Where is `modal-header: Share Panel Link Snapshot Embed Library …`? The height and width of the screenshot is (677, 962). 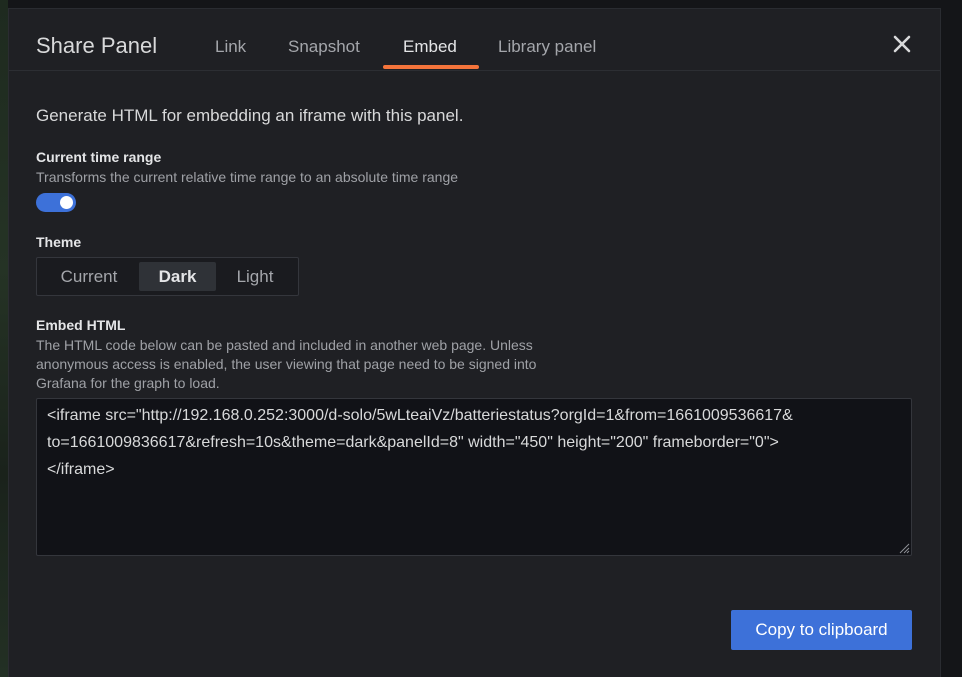
modal-header: Share Panel Link Snapshot Embed Library … is located at coordinates (474, 40).